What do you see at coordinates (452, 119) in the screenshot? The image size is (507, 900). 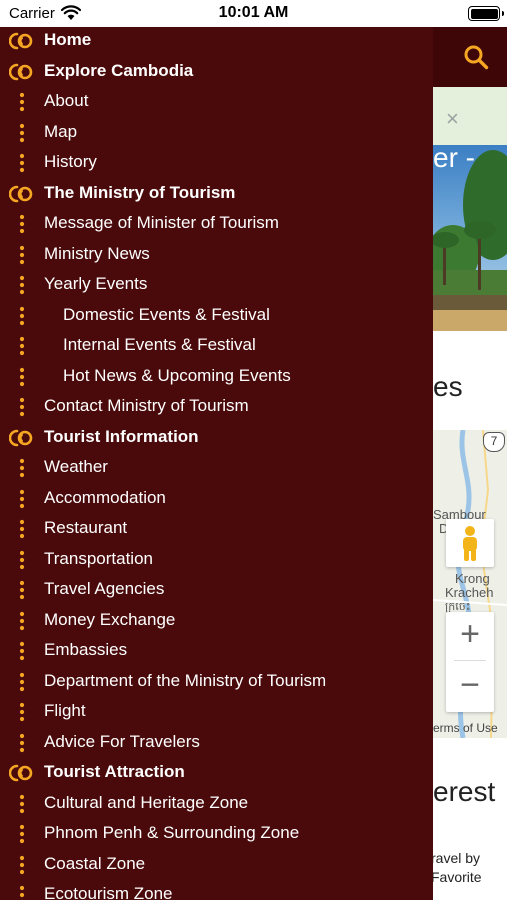 I see `close-icon: ×` at bounding box center [452, 119].